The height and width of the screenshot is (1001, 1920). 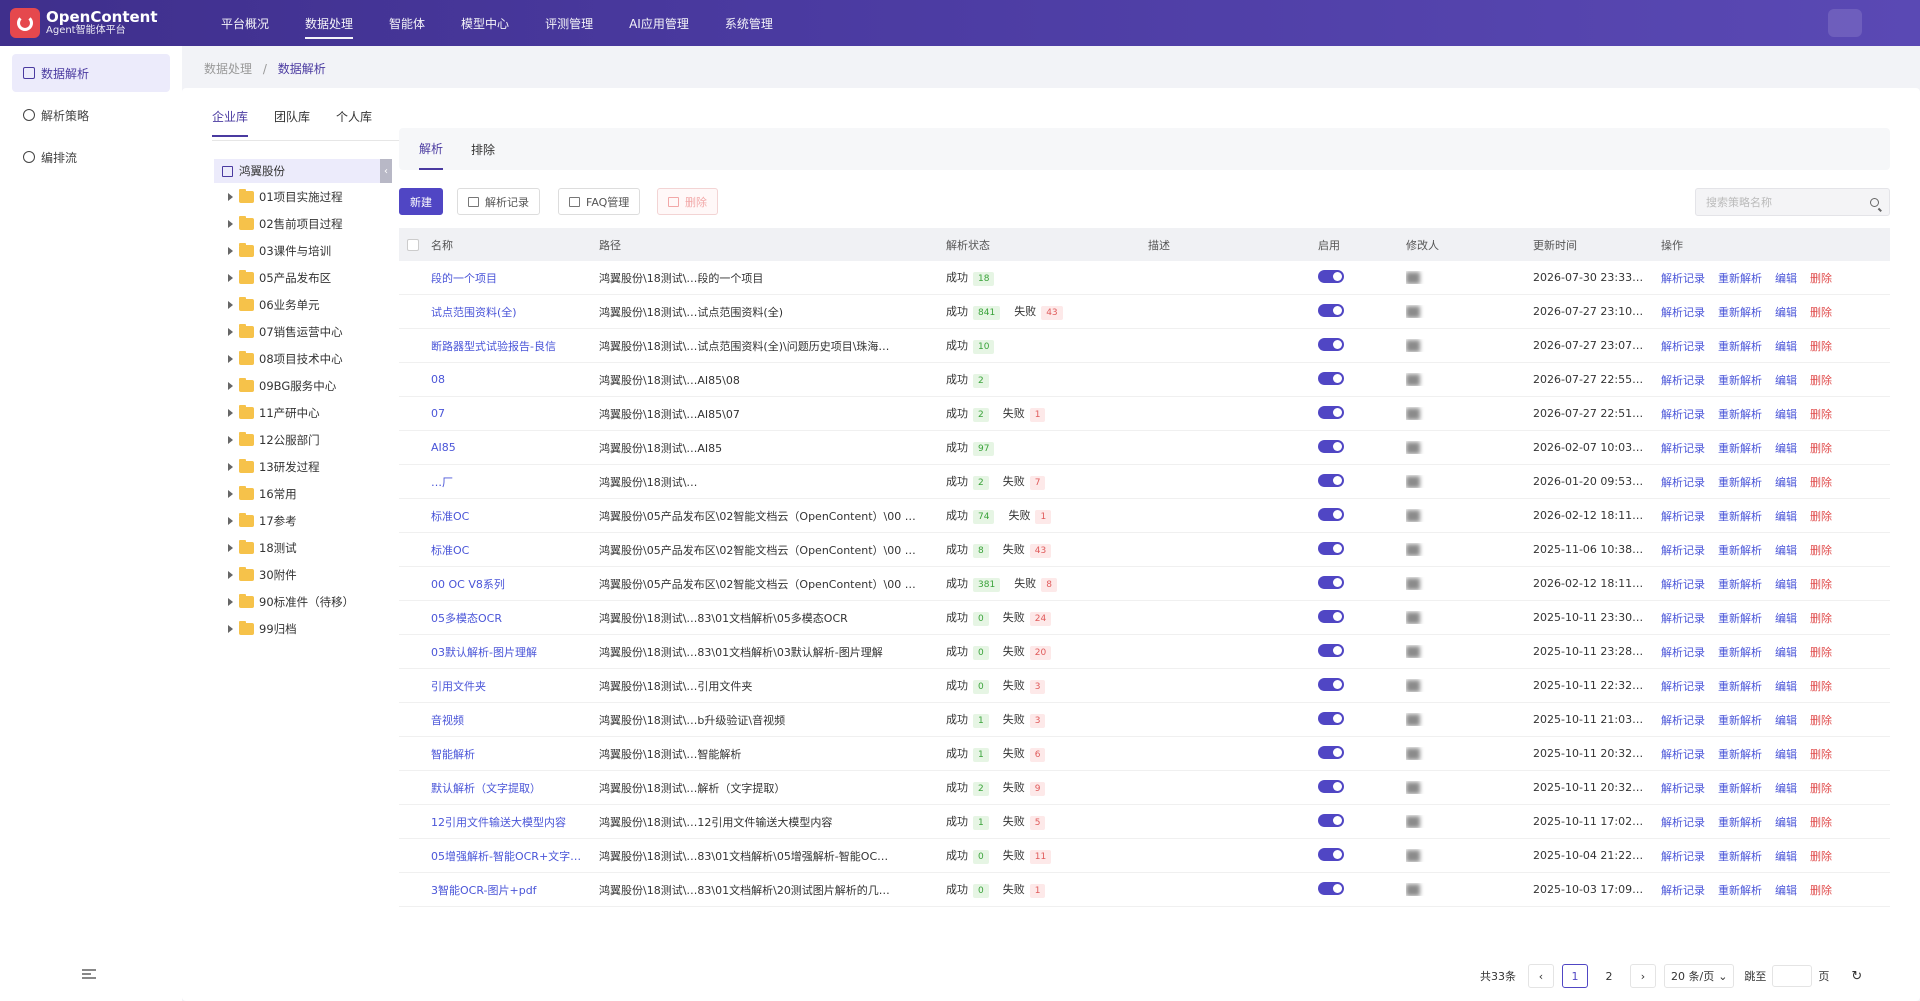 I want to click on strategy-name-link: AI85, so click(x=515, y=447).